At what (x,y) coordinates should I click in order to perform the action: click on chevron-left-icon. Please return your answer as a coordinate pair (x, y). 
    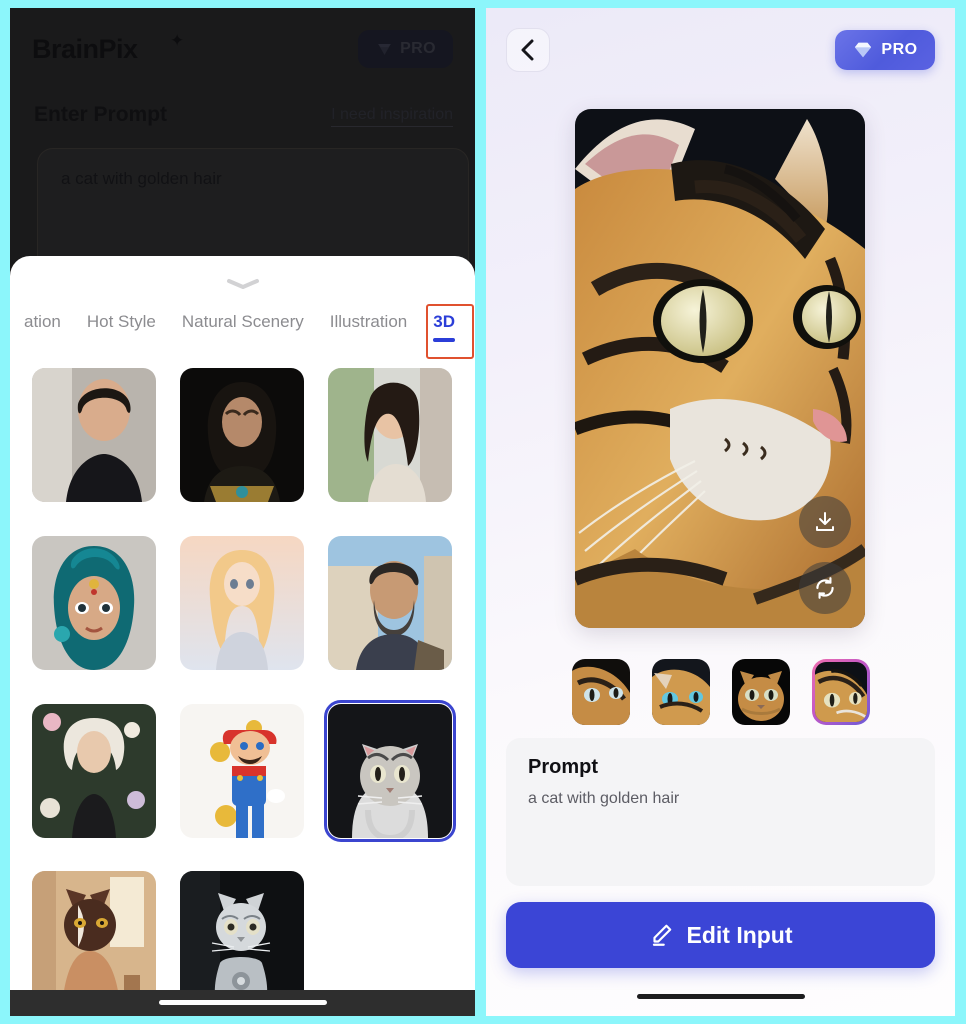
    Looking at the image, I should click on (527, 50).